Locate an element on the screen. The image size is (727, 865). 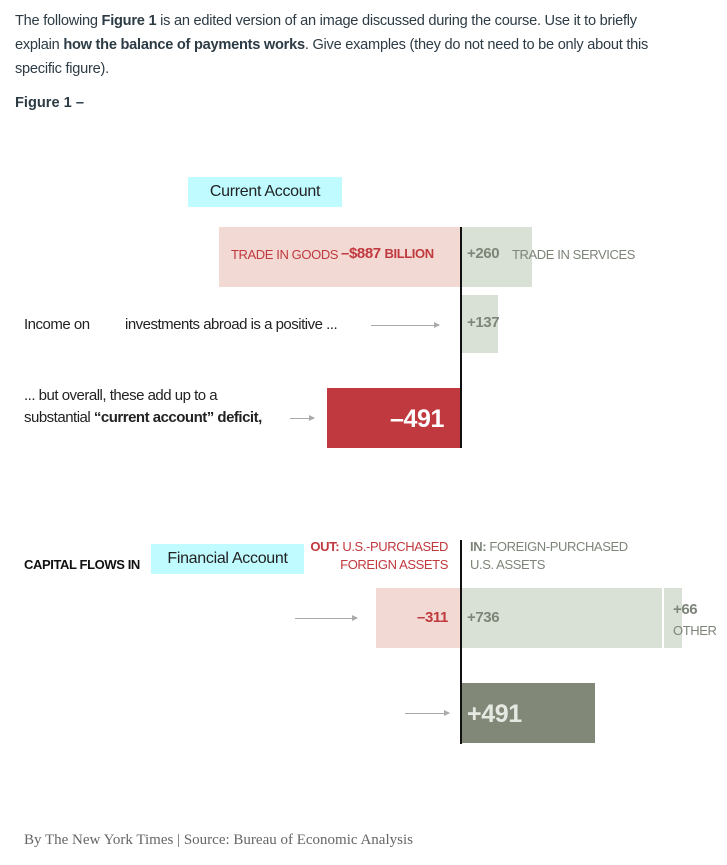
bold-text: “current account” deficit, is located at coordinates (177, 417).